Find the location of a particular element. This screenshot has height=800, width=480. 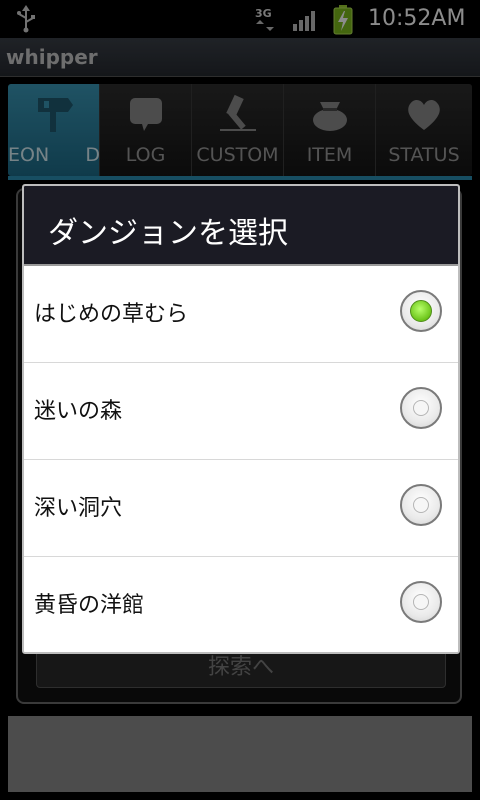

option-label: 深い洞穴 is located at coordinates (78, 508).